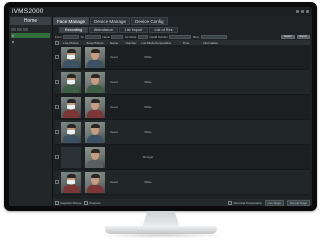 This screenshot has width=321, height=243. What do you see at coordinates (149, 21) in the screenshot?
I see `tab-device-config: Device Config` at bounding box center [149, 21].